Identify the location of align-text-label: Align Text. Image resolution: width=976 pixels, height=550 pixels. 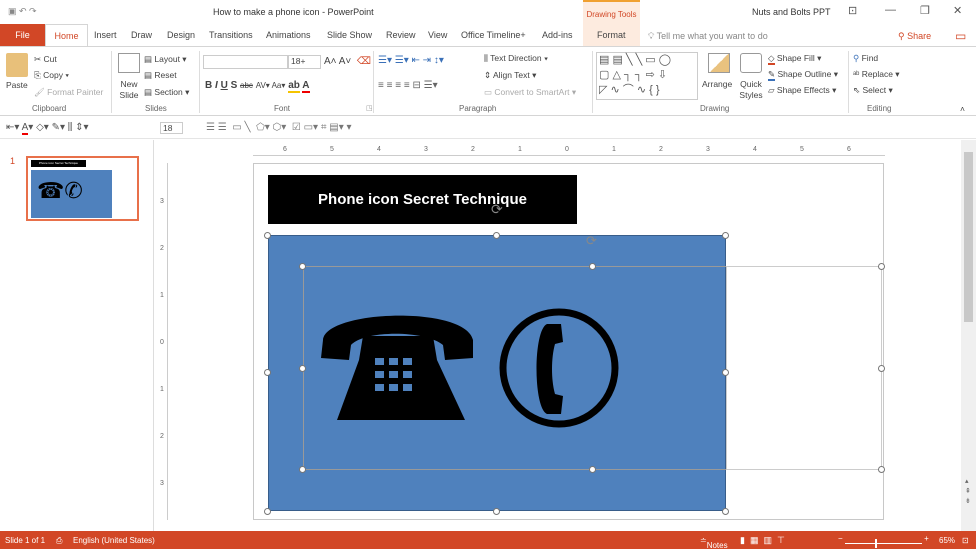
(511, 75).